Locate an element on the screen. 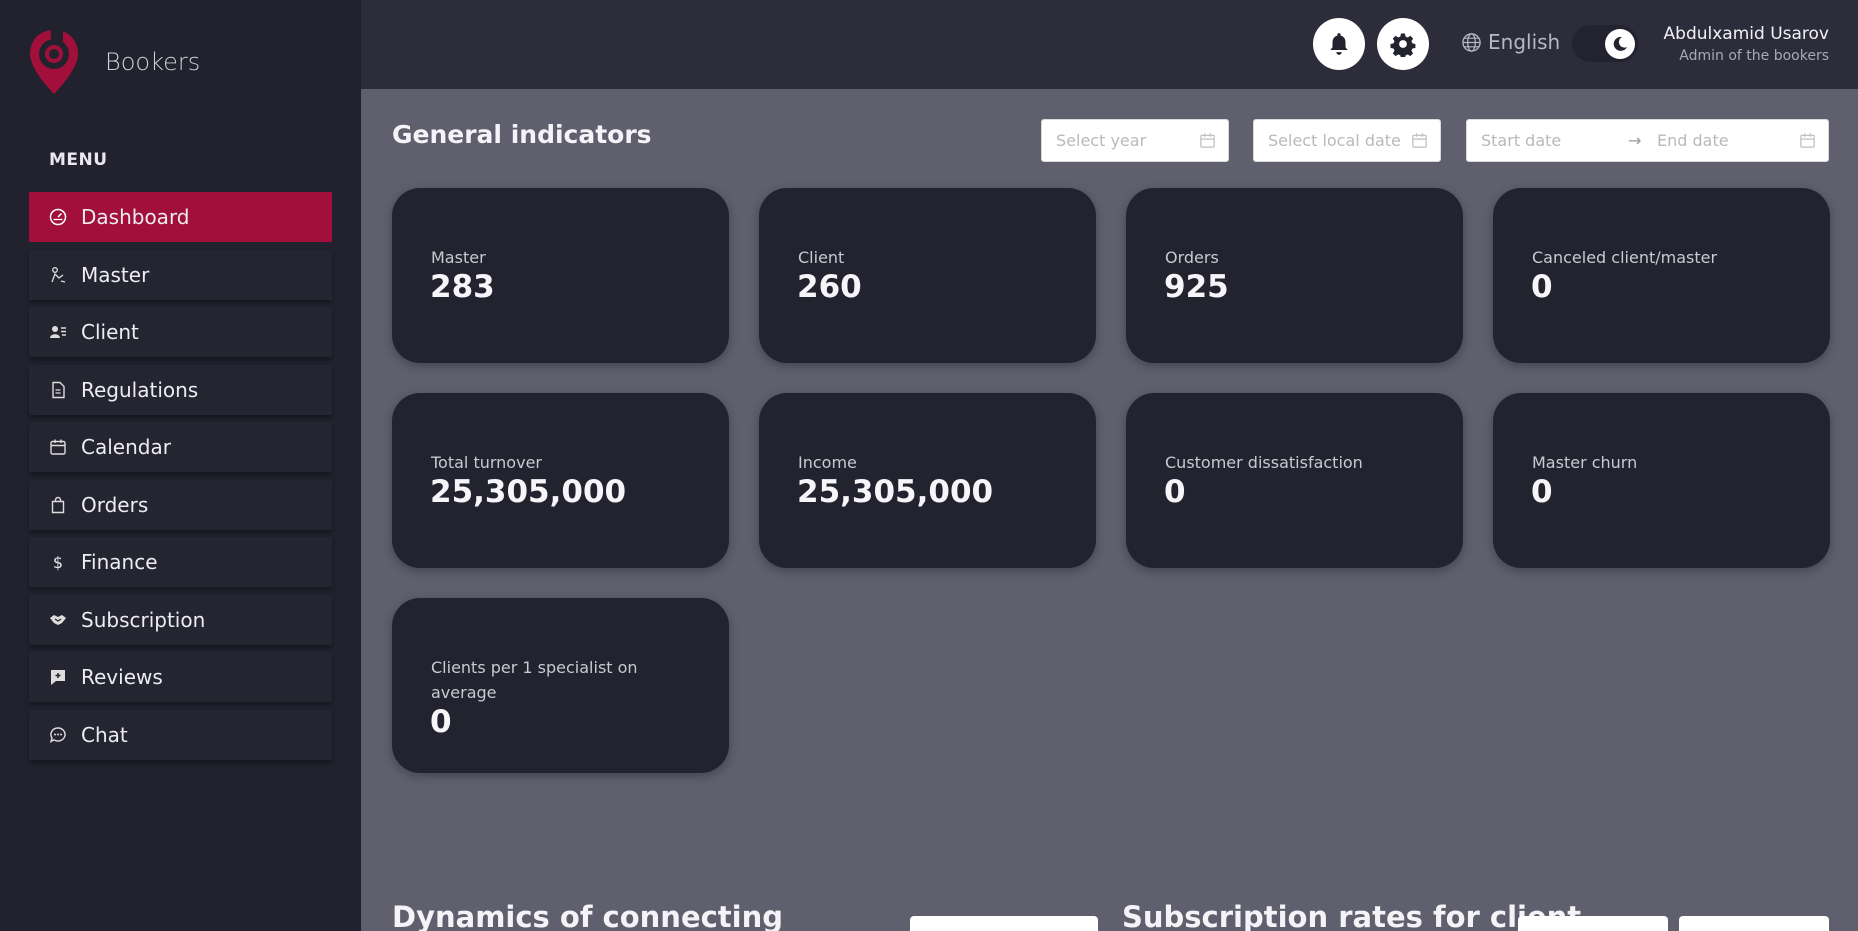 This screenshot has width=1858, height=931. master-icon is located at coordinates (58, 275).